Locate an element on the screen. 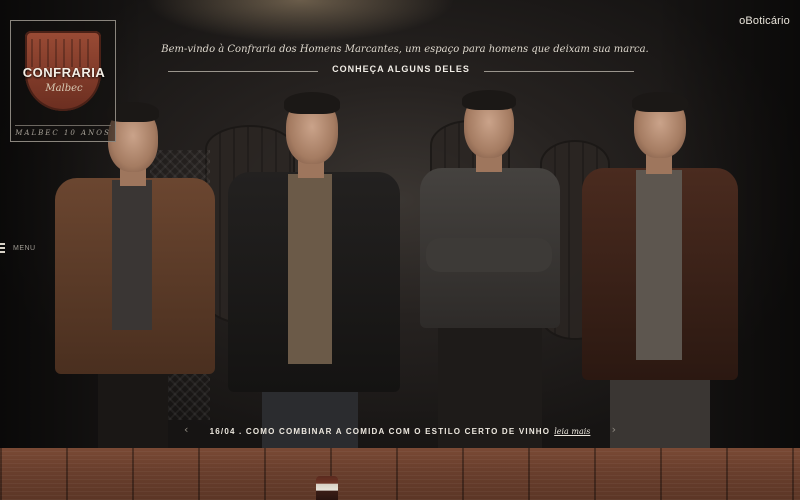 The width and height of the screenshot is (800, 500). chevron-left-icon: ‹ is located at coordinates (186, 429).